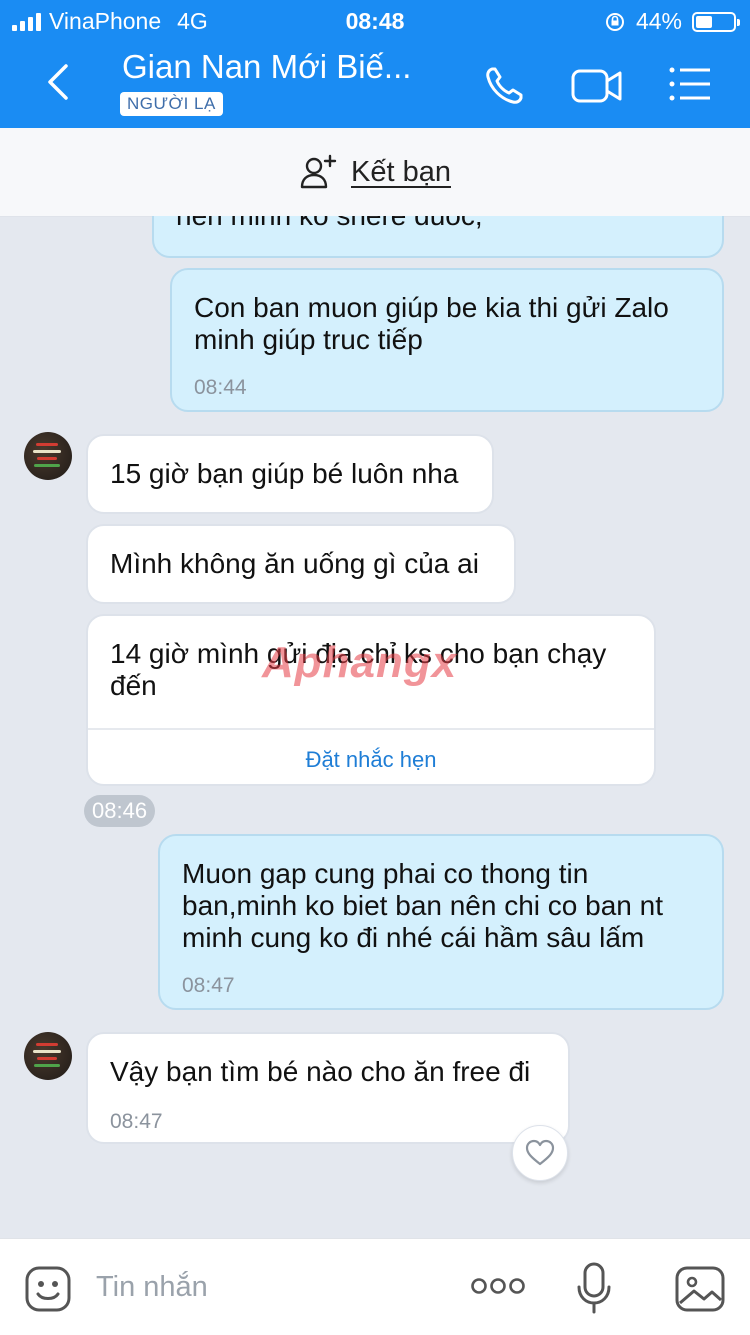  What do you see at coordinates (58, 82) in the screenshot?
I see `back-icon` at bounding box center [58, 82].